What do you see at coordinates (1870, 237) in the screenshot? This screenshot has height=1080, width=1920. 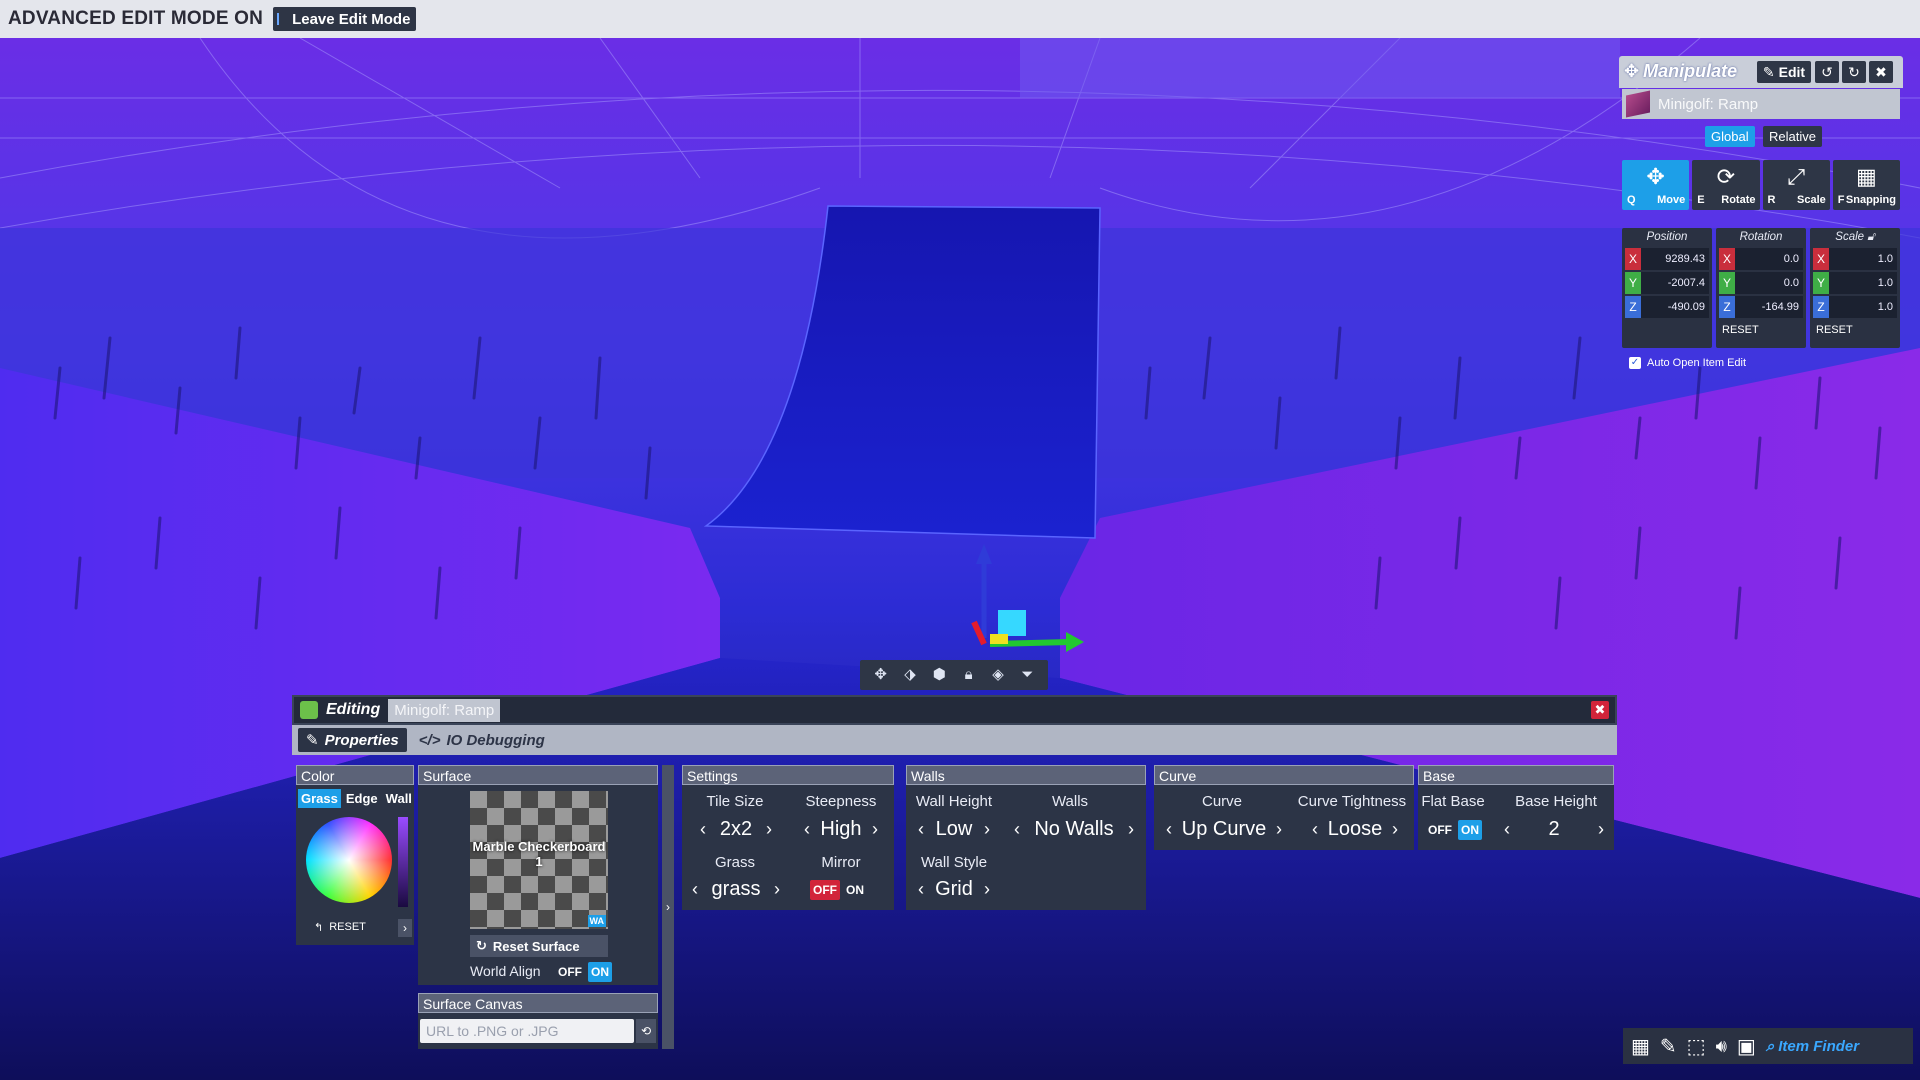 I see `unlock-icon: 🔓︎` at bounding box center [1870, 237].